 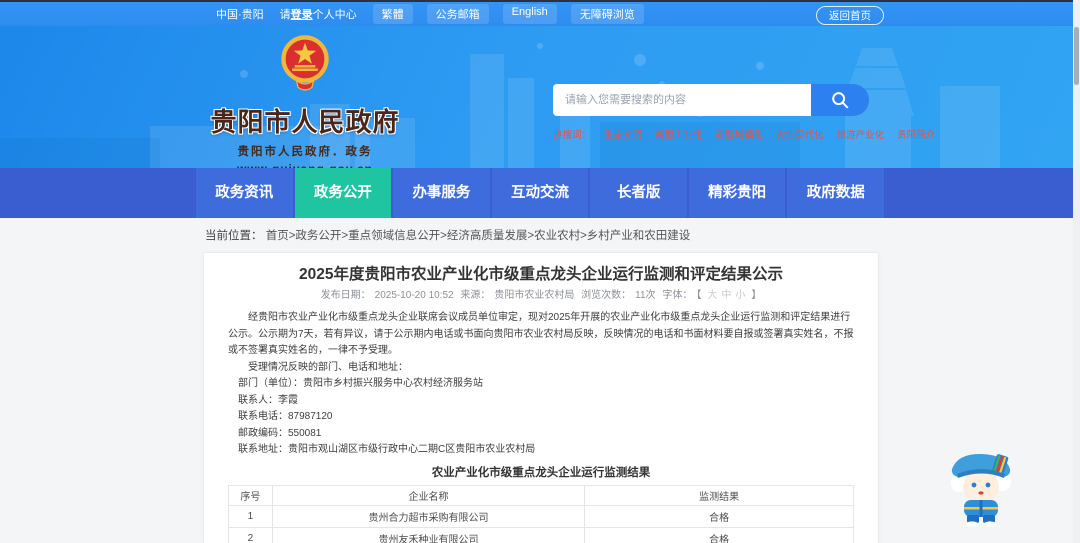 I want to click on publish-date-value: 2025-10-20 10:52, so click(x=414, y=295).